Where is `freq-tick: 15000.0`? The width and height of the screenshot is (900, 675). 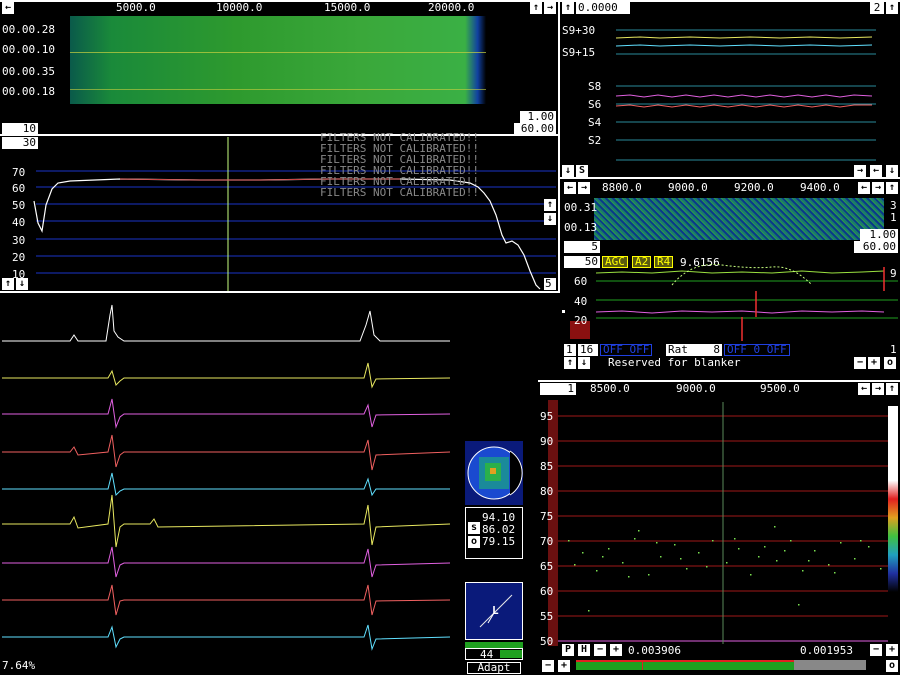 freq-tick: 15000.0 is located at coordinates (347, 7).